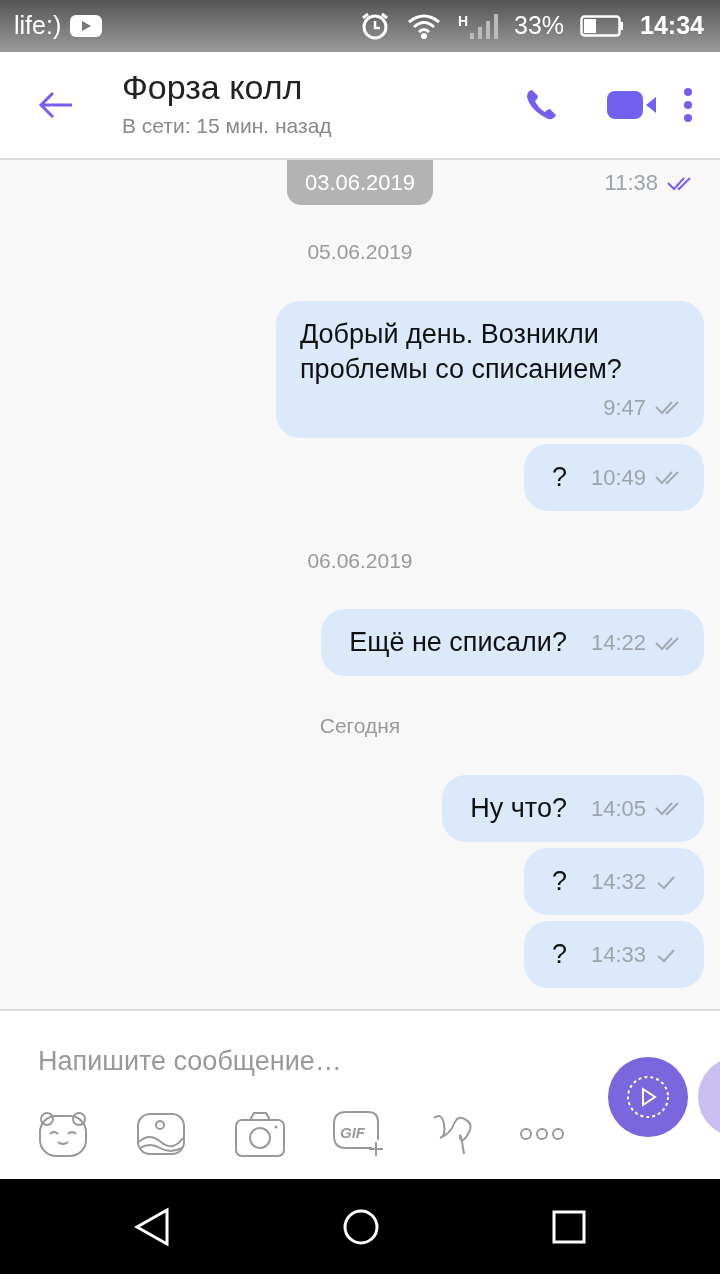  Describe the element at coordinates (483, 26) in the screenshot. I see `signal-icon` at that location.